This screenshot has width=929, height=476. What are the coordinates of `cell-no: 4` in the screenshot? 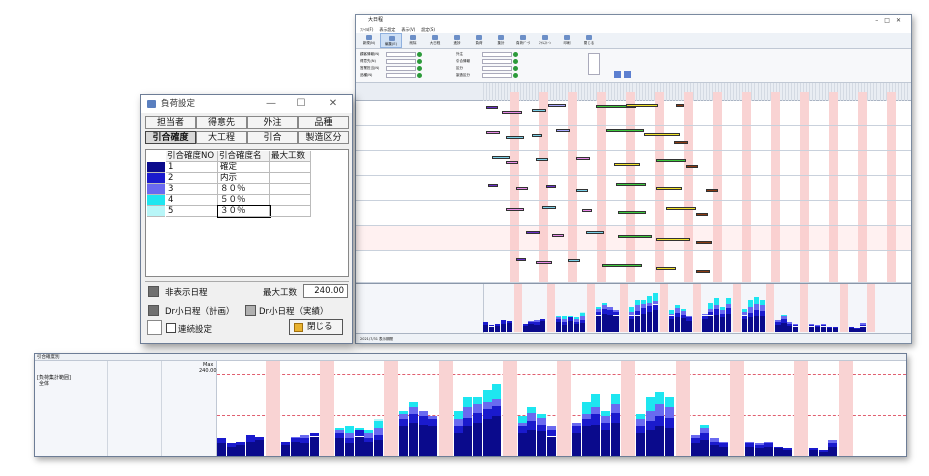 It's located at (192, 200).